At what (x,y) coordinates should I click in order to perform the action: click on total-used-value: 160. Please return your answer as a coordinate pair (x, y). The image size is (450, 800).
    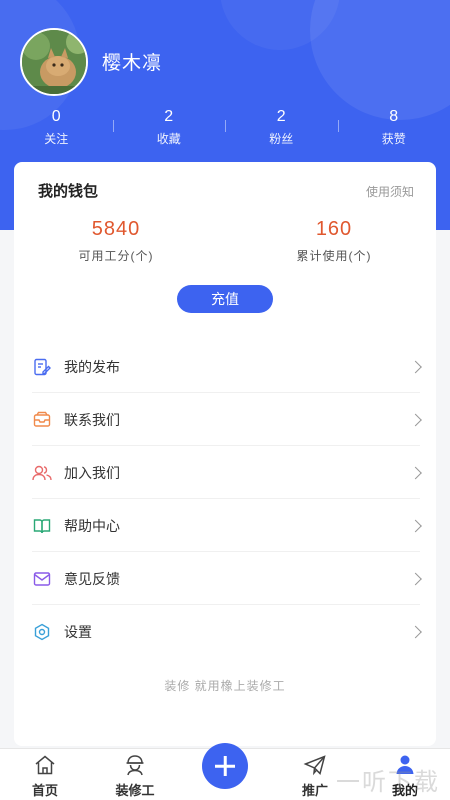
    Looking at the image, I should click on (334, 229).